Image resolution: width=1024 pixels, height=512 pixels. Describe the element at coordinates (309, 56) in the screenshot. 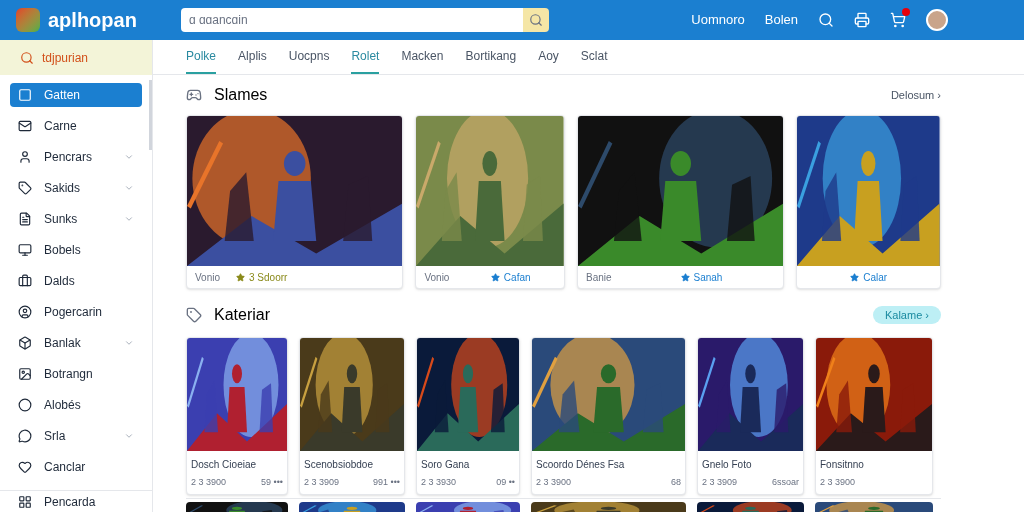

I see `tab: Uocpns` at that location.